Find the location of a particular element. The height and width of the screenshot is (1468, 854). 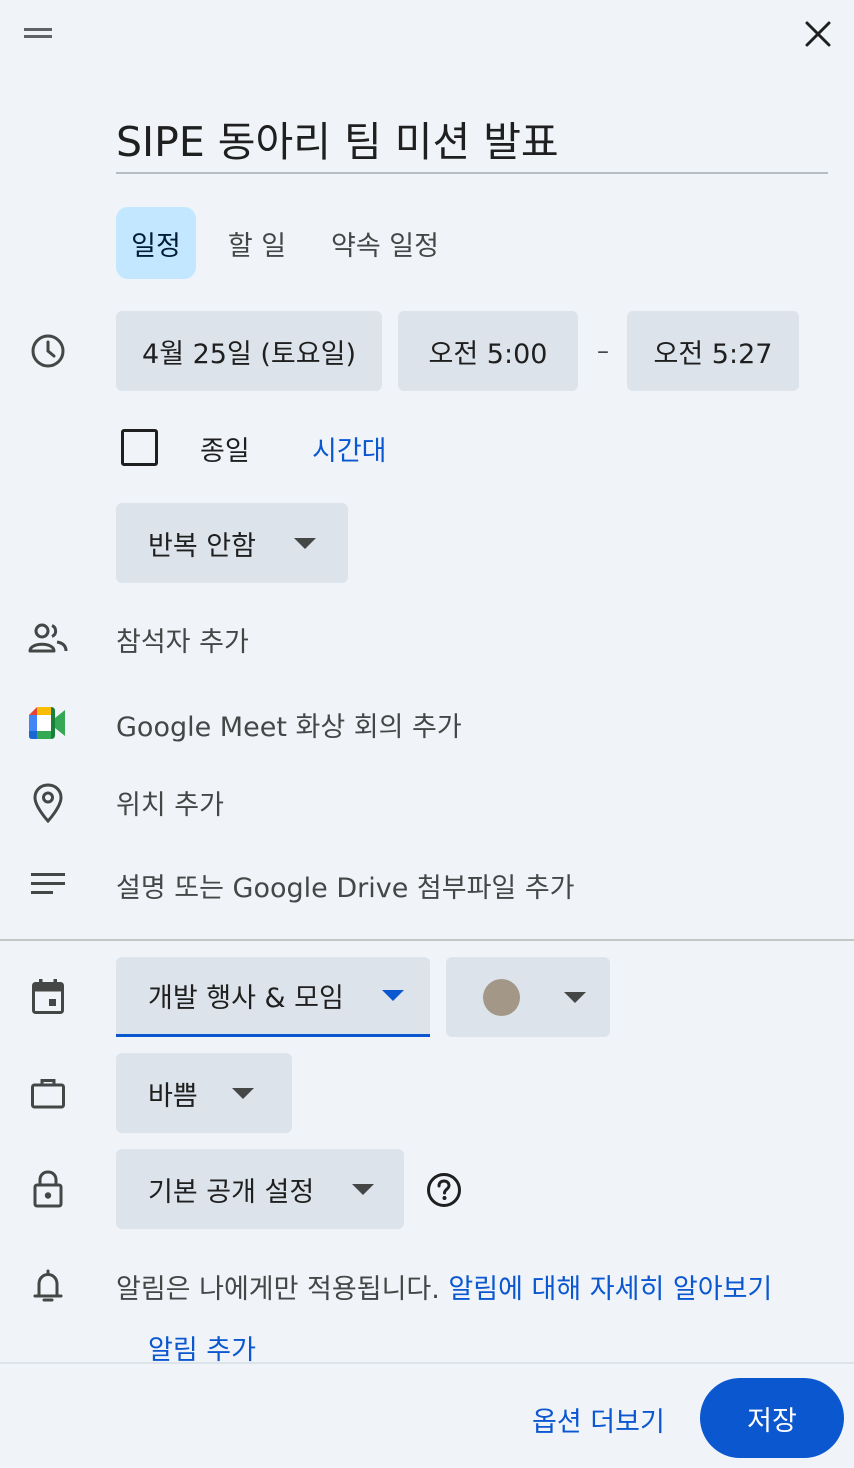

location-pin-icon is located at coordinates (48, 803).